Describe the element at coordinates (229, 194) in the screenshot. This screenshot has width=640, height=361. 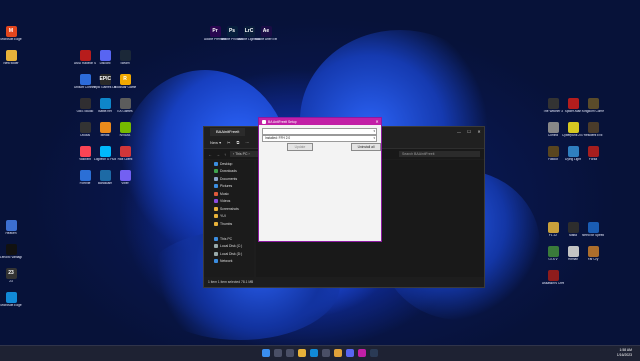
I see `nav-item: Music` at that location.